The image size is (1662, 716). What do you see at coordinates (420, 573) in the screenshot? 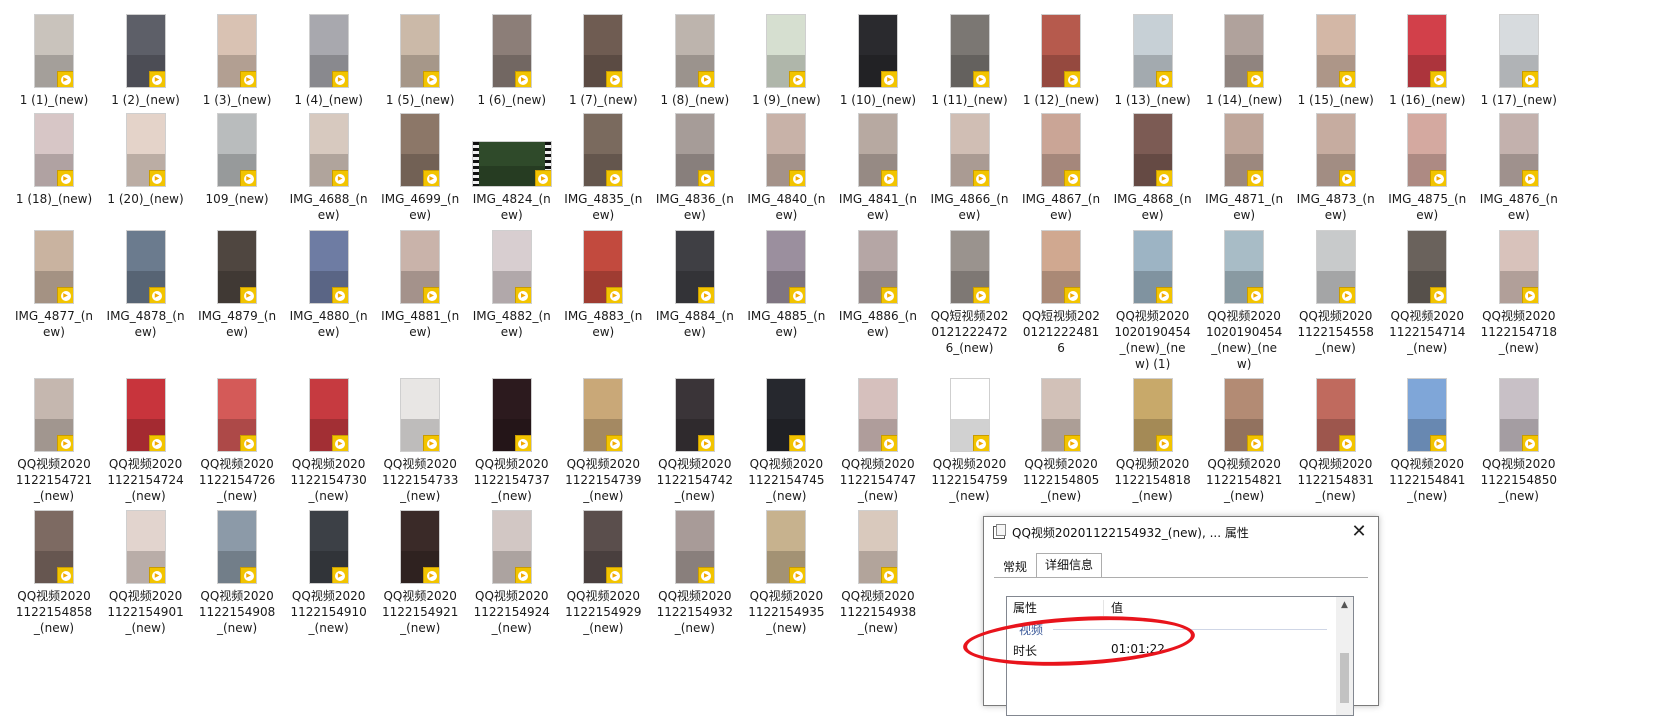
I see `file-item: ▶ QQ视频20201122154921_(new)` at bounding box center [420, 573].